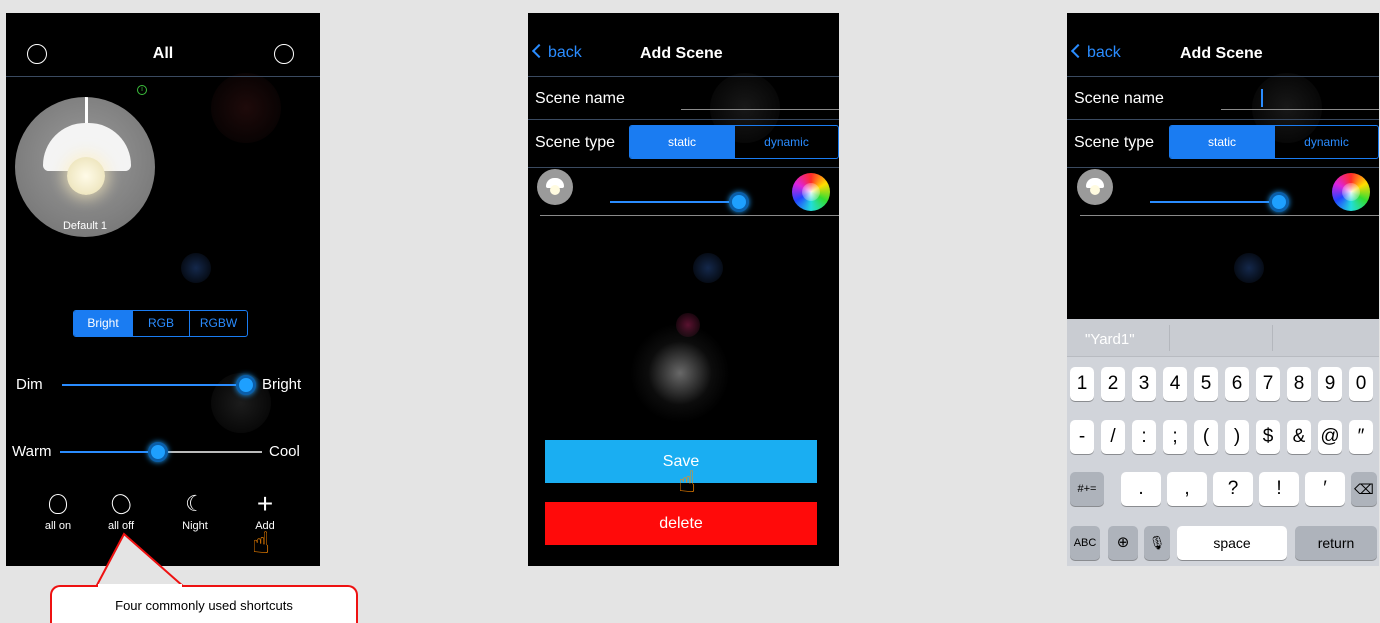 The image size is (1380, 623). Describe the element at coordinates (1364, 489) in the screenshot. I see `backspace-icon: ⌫` at that location.